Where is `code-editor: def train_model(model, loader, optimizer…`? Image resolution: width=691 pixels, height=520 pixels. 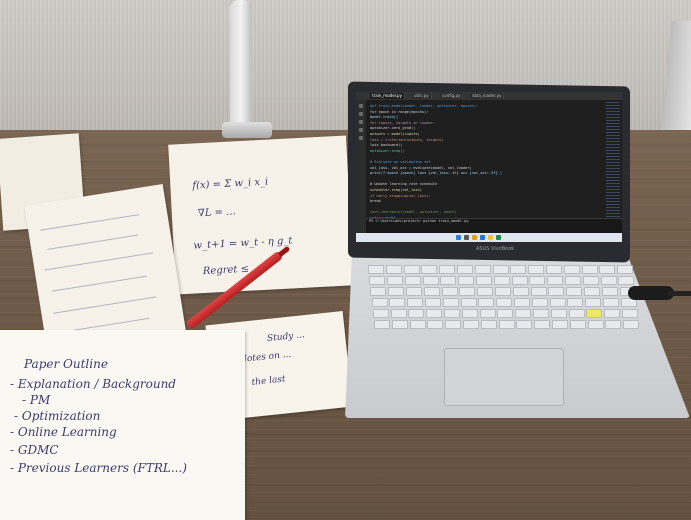 code-editor: def train_model(model, loader, optimizer… is located at coordinates (485, 162).